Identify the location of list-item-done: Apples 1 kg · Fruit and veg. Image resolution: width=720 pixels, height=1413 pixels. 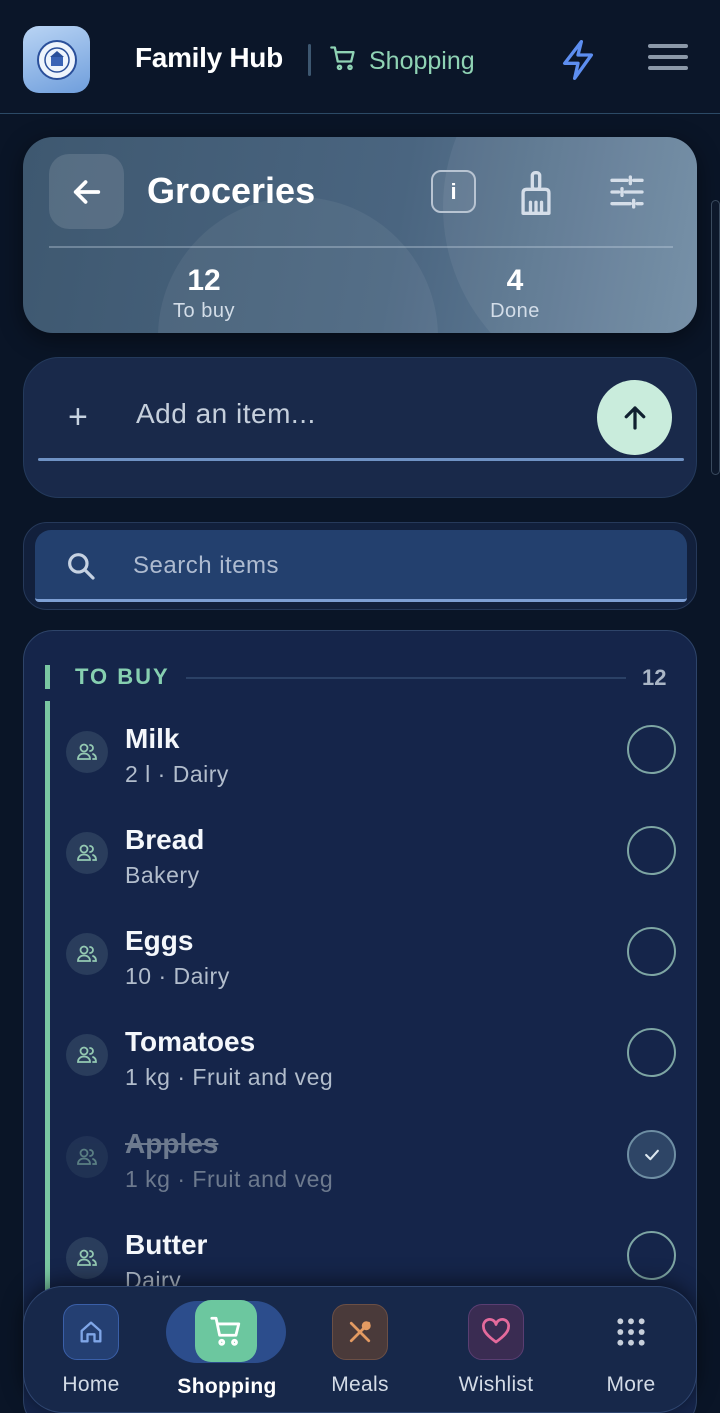
(360, 1170).